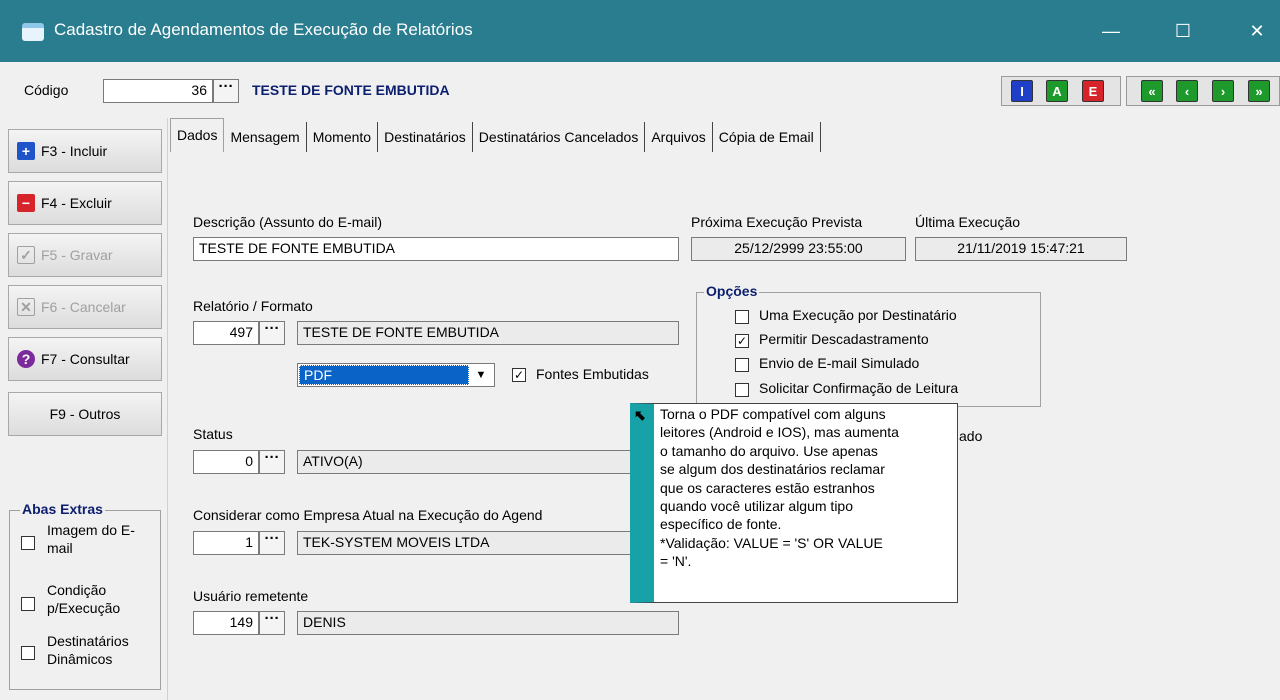 This screenshot has width=1280, height=700. Describe the element at coordinates (226, 543) in the screenshot. I see `empresa-code-input: 1` at that location.